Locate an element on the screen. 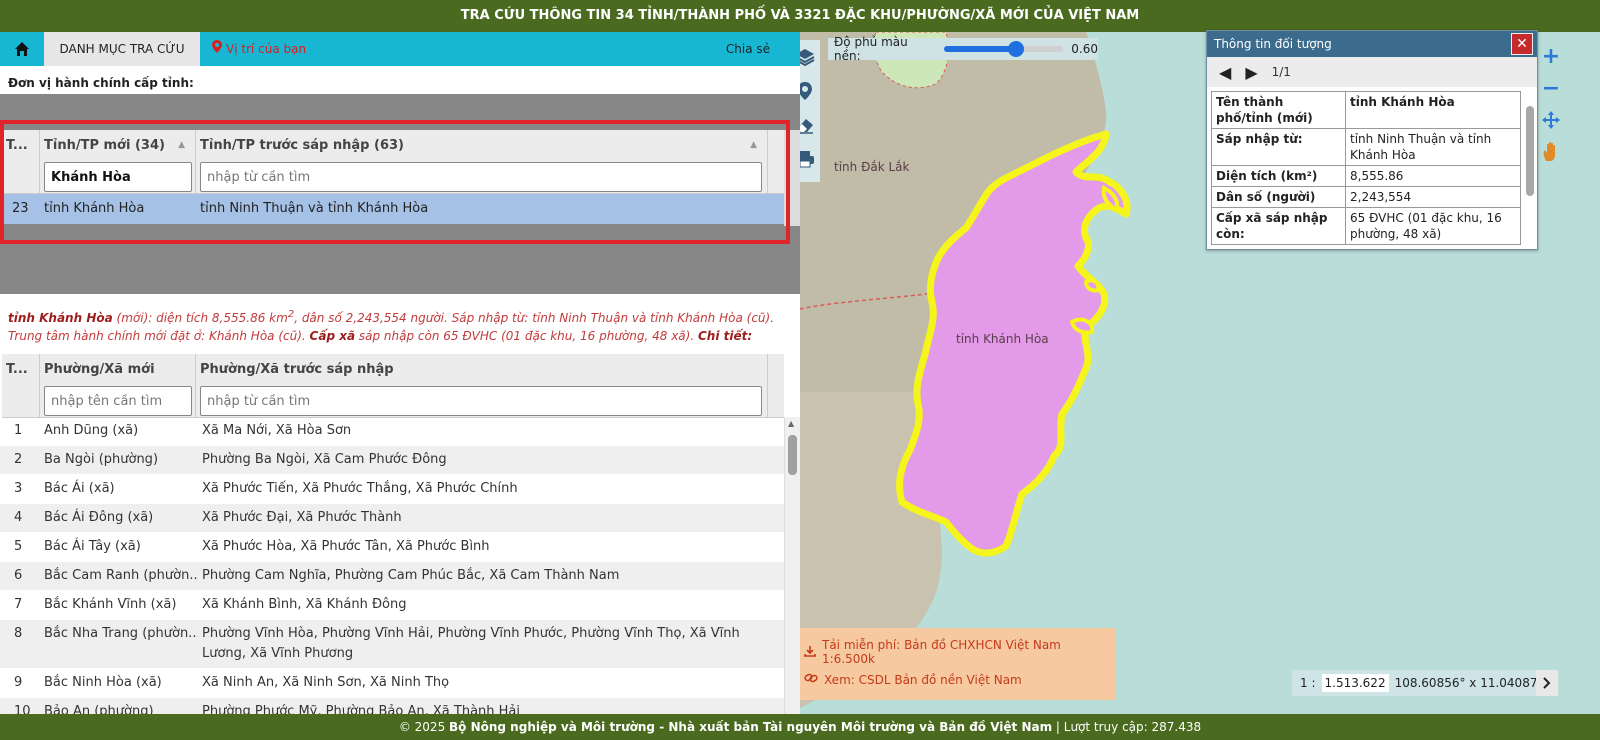  province-new-search-input is located at coordinates (118, 177).